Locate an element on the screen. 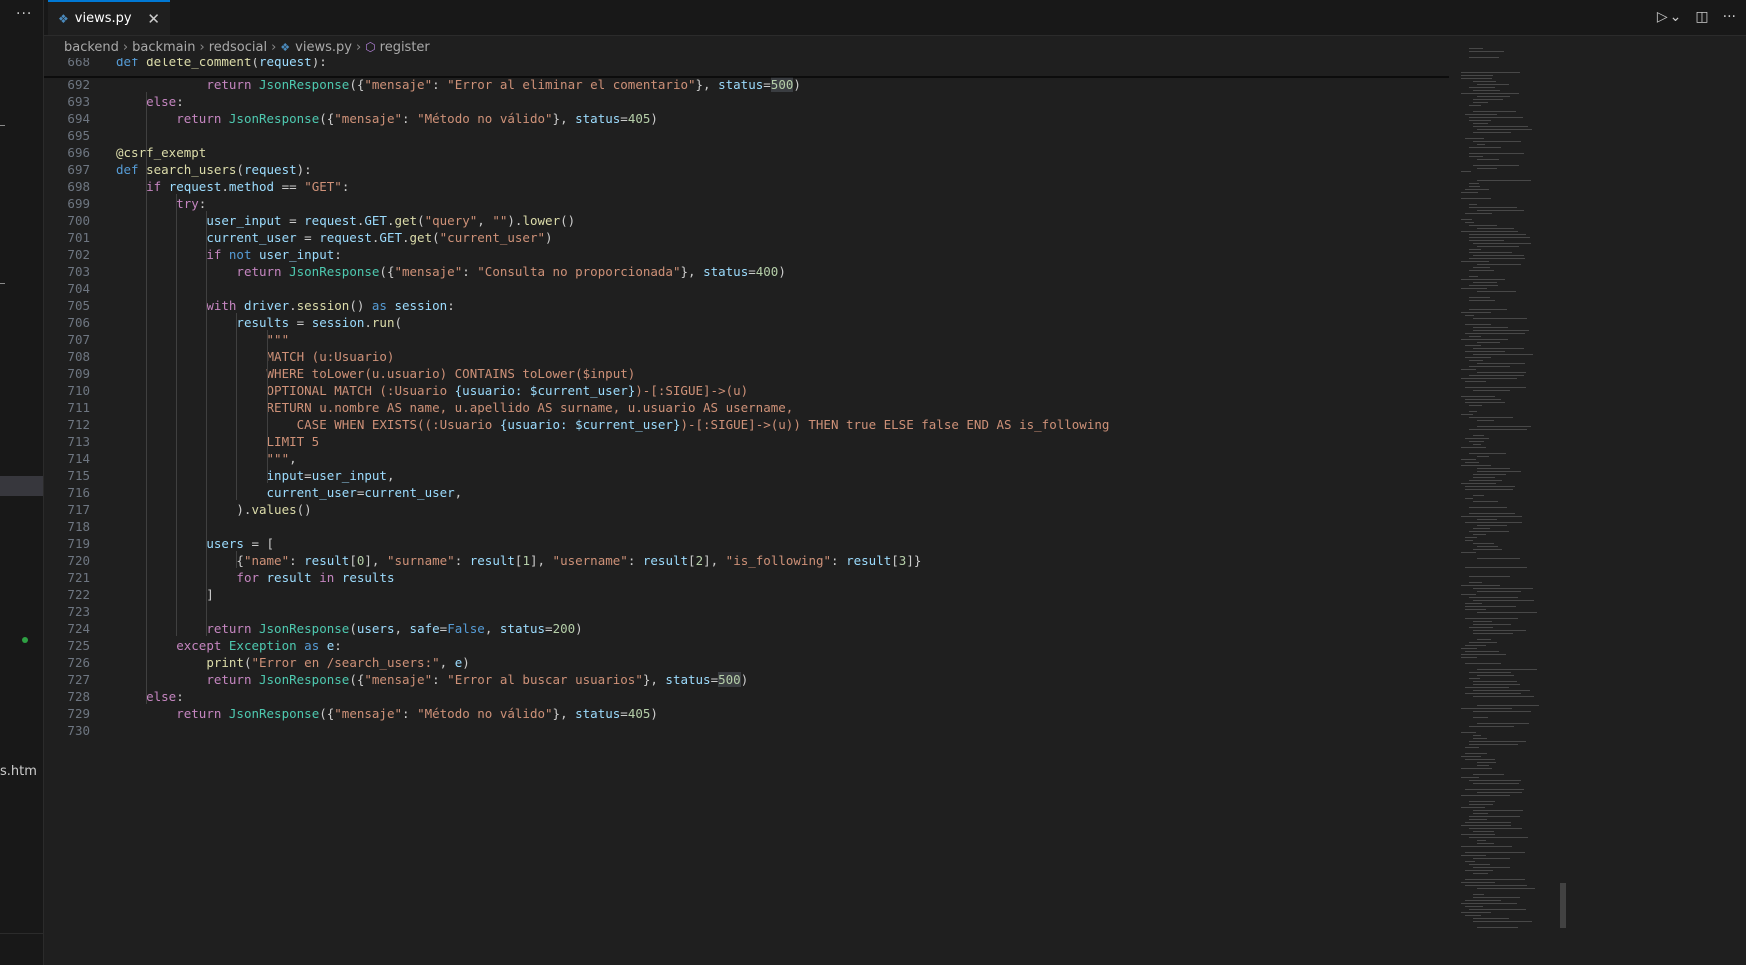 The height and width of the screenshot is (965, 1746). python-file-icon: ❖ is located at coordinates (63, 18).